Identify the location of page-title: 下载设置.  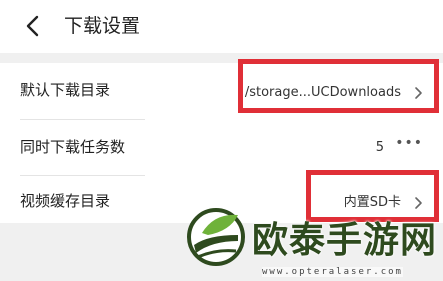
(102, 26).